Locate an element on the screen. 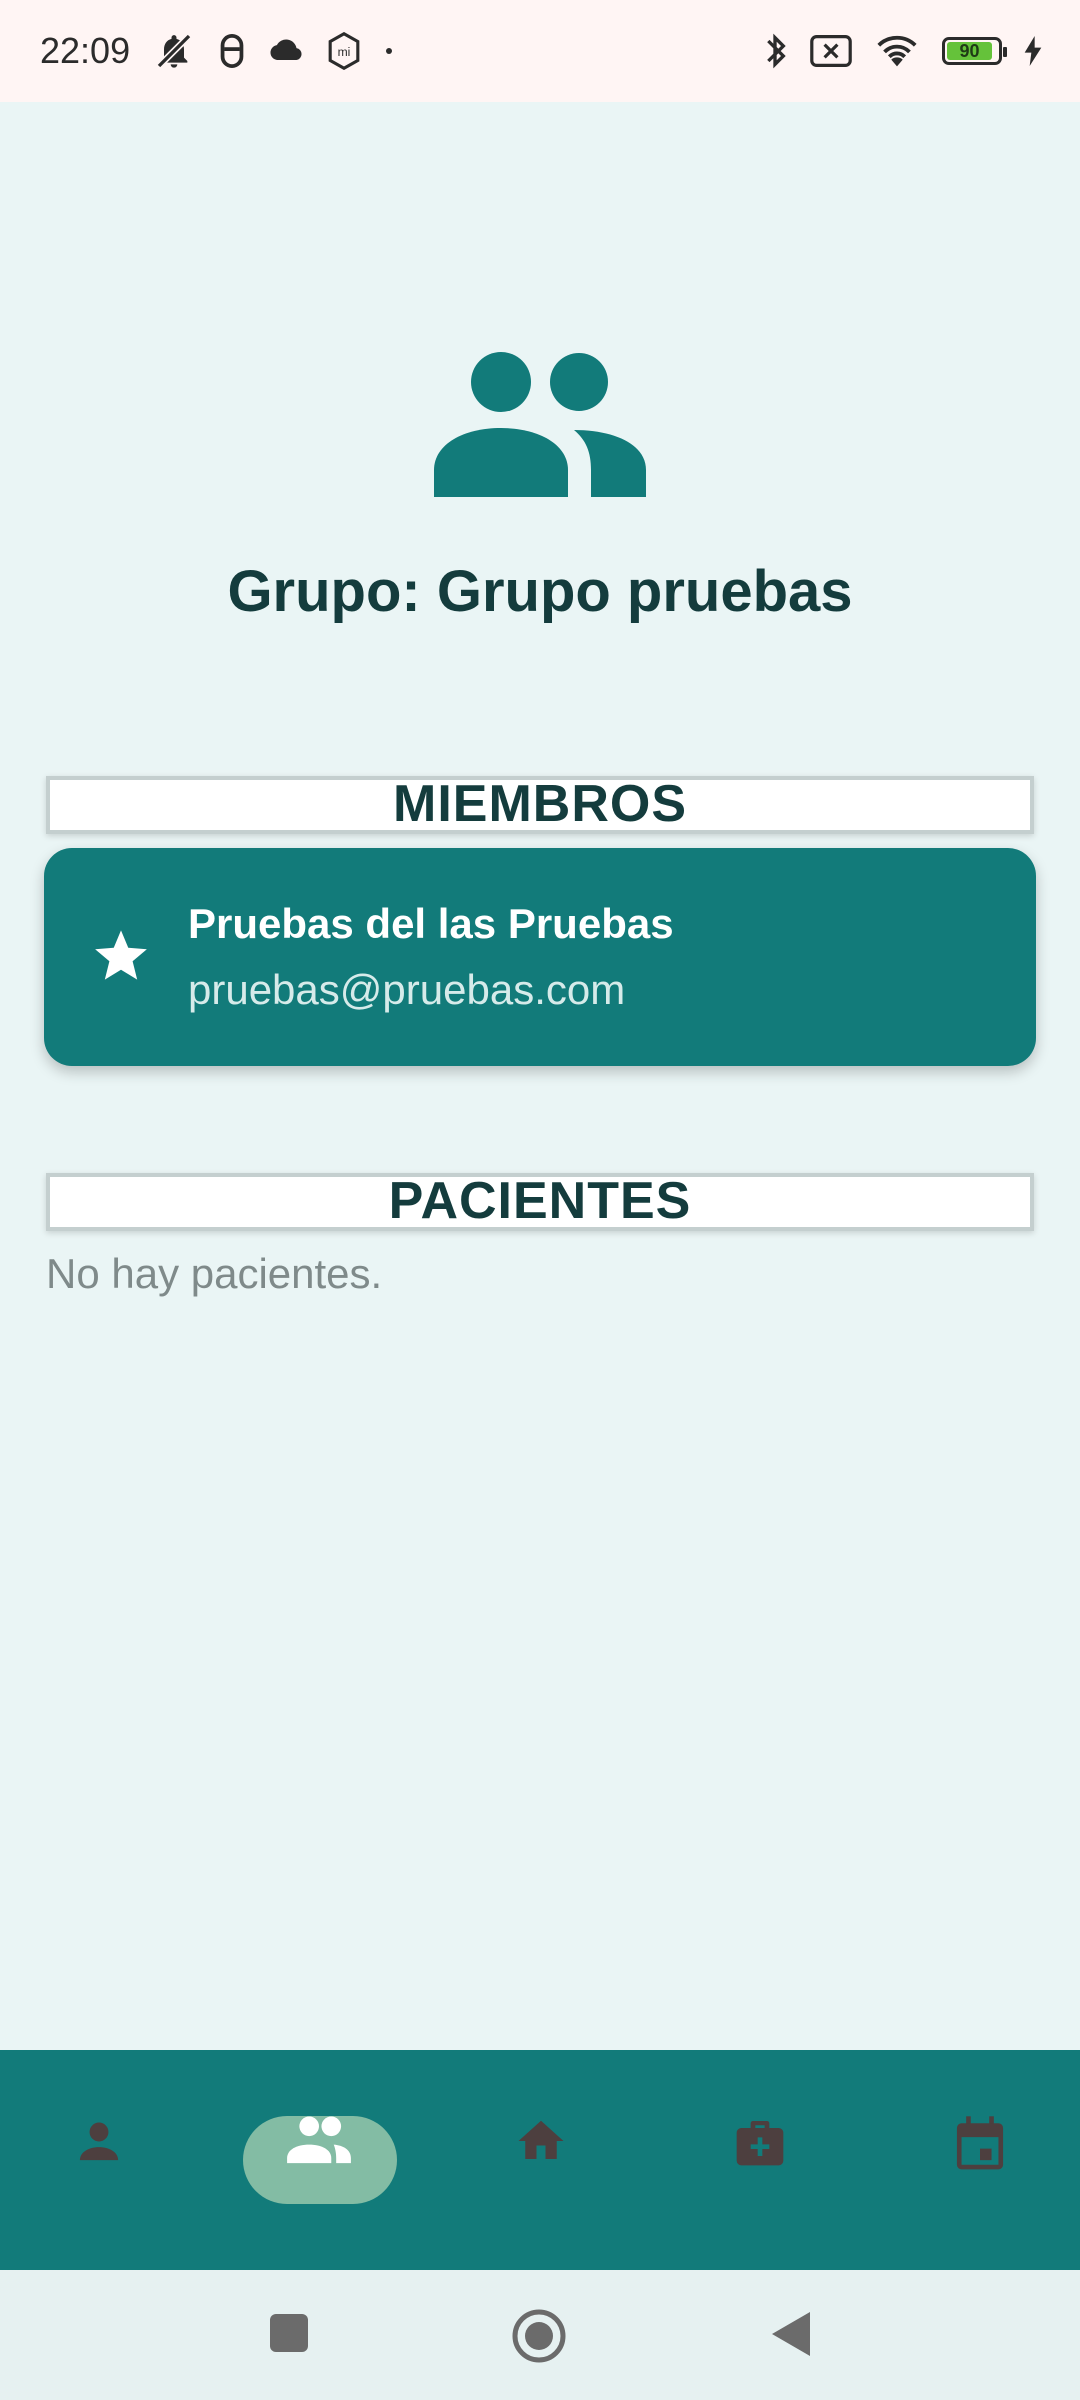  bell-off-icon is located at coordinates (174, 51).